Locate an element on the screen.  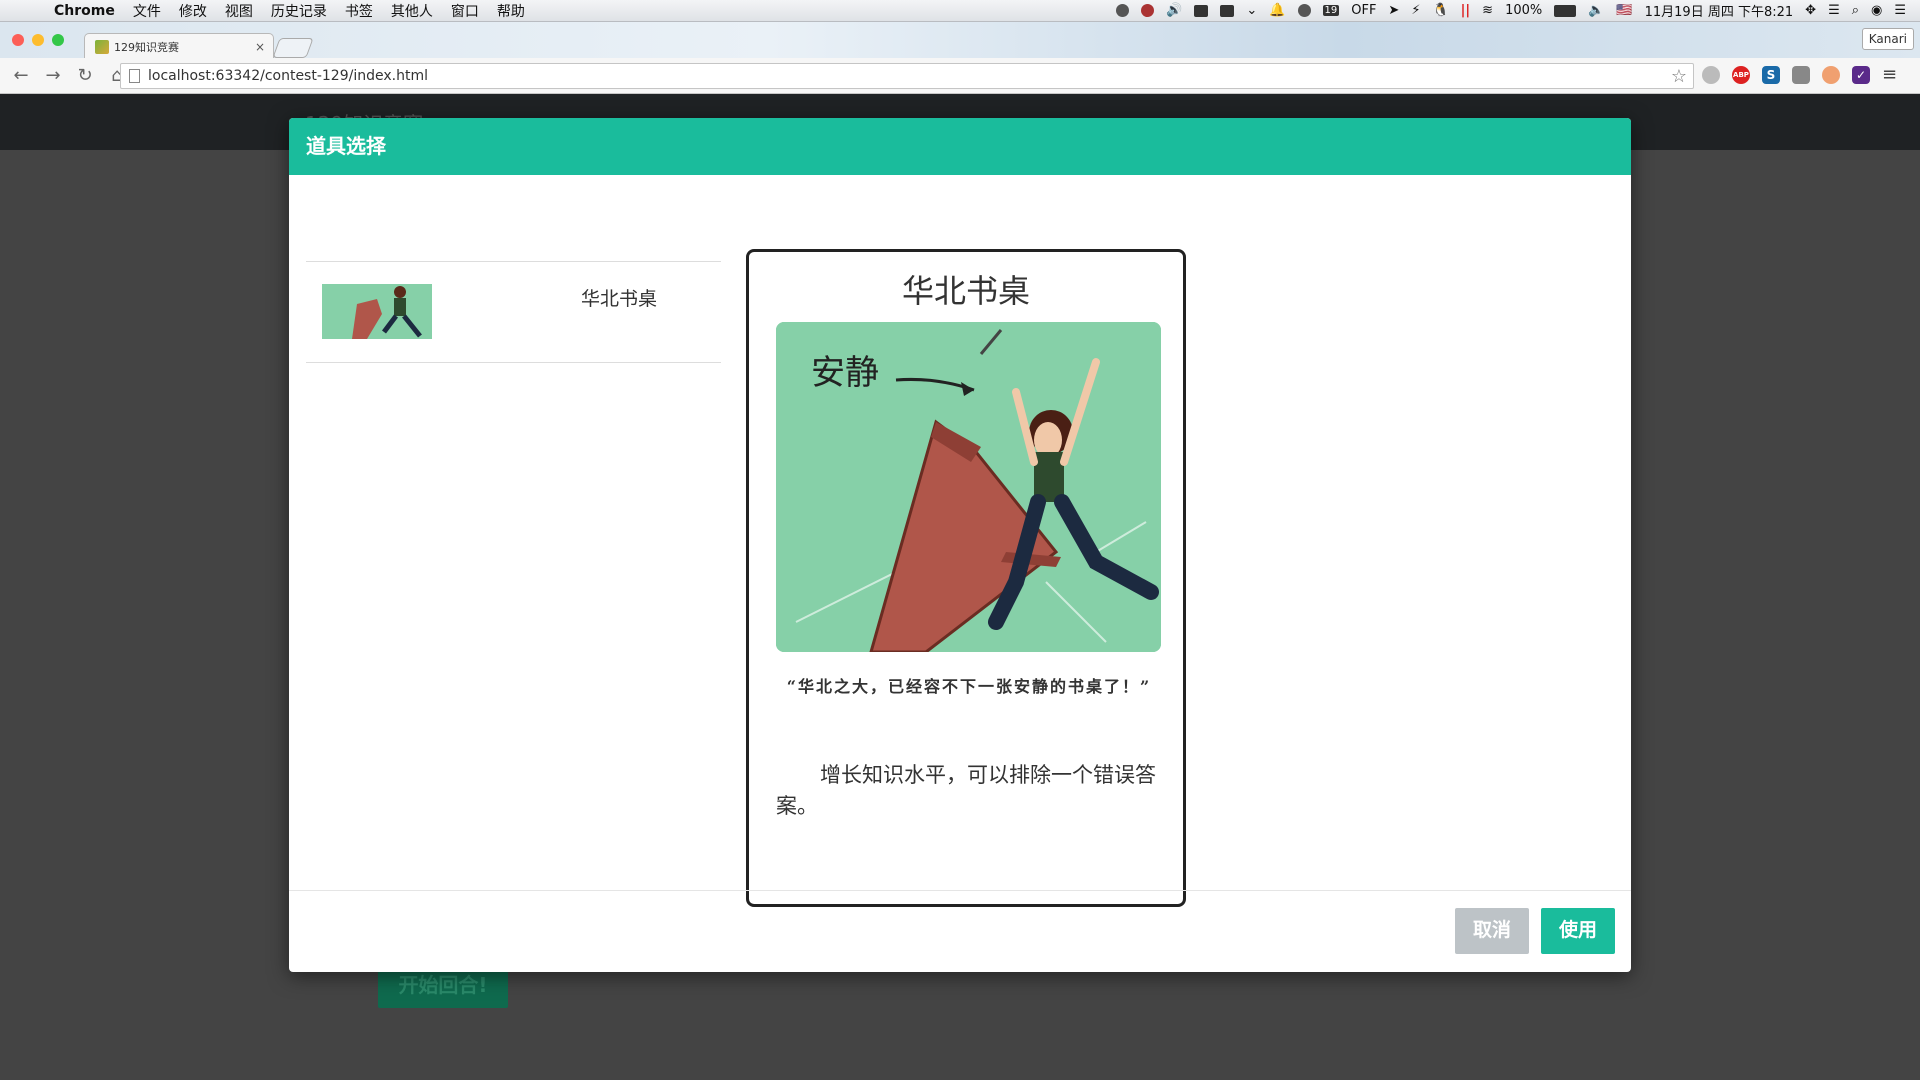
extensions-area: ABP S ✓ ≡ is located at coordinates (1799, 75).